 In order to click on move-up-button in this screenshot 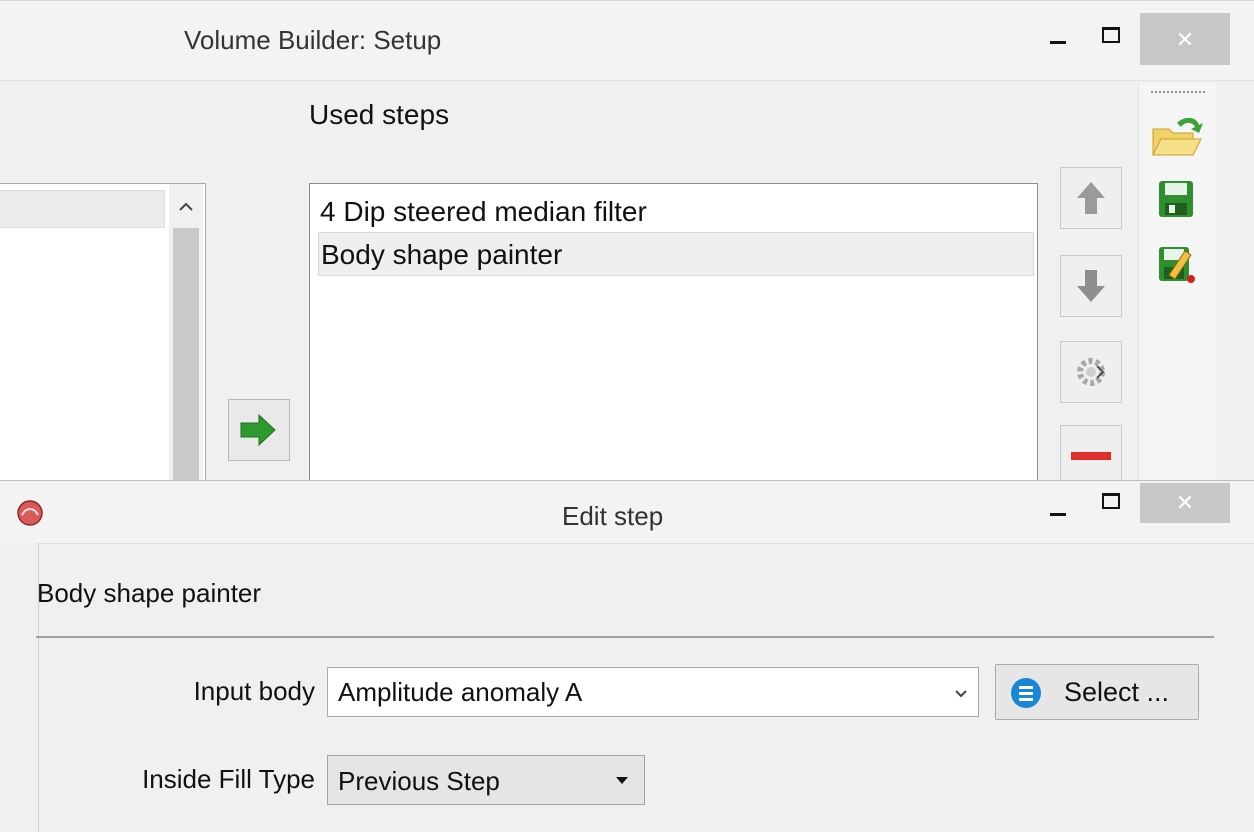, I will do `click(1091, 198)`.